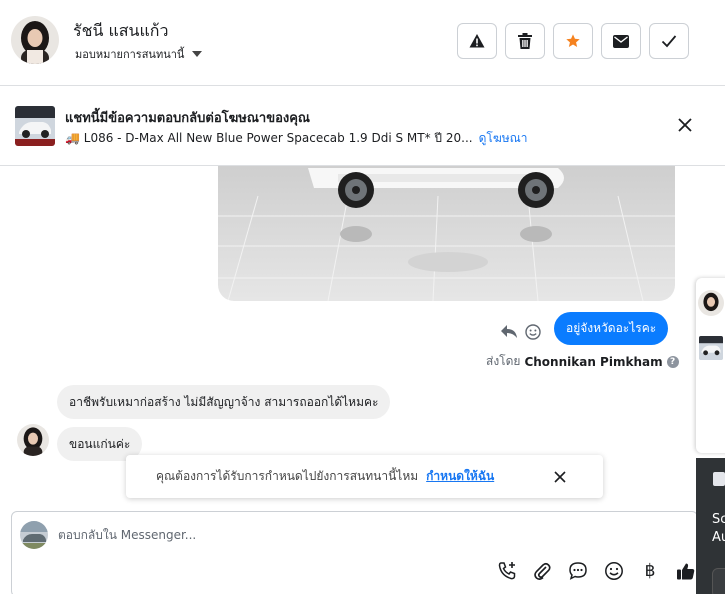 The image size is (725, 594). Describe the element at coordinates (718, 519) in the screenshot. I see `side-panel-text-1: Sc` at that location.